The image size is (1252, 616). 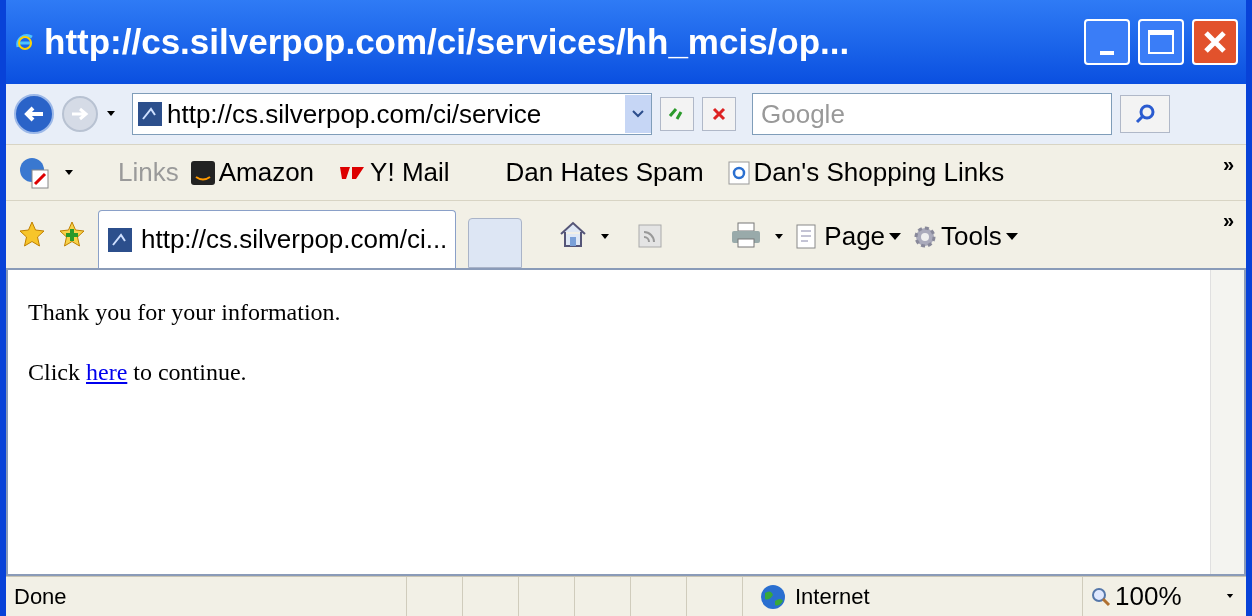 I want to click on zoom-level: 100%, so click(x=1148, y=596).